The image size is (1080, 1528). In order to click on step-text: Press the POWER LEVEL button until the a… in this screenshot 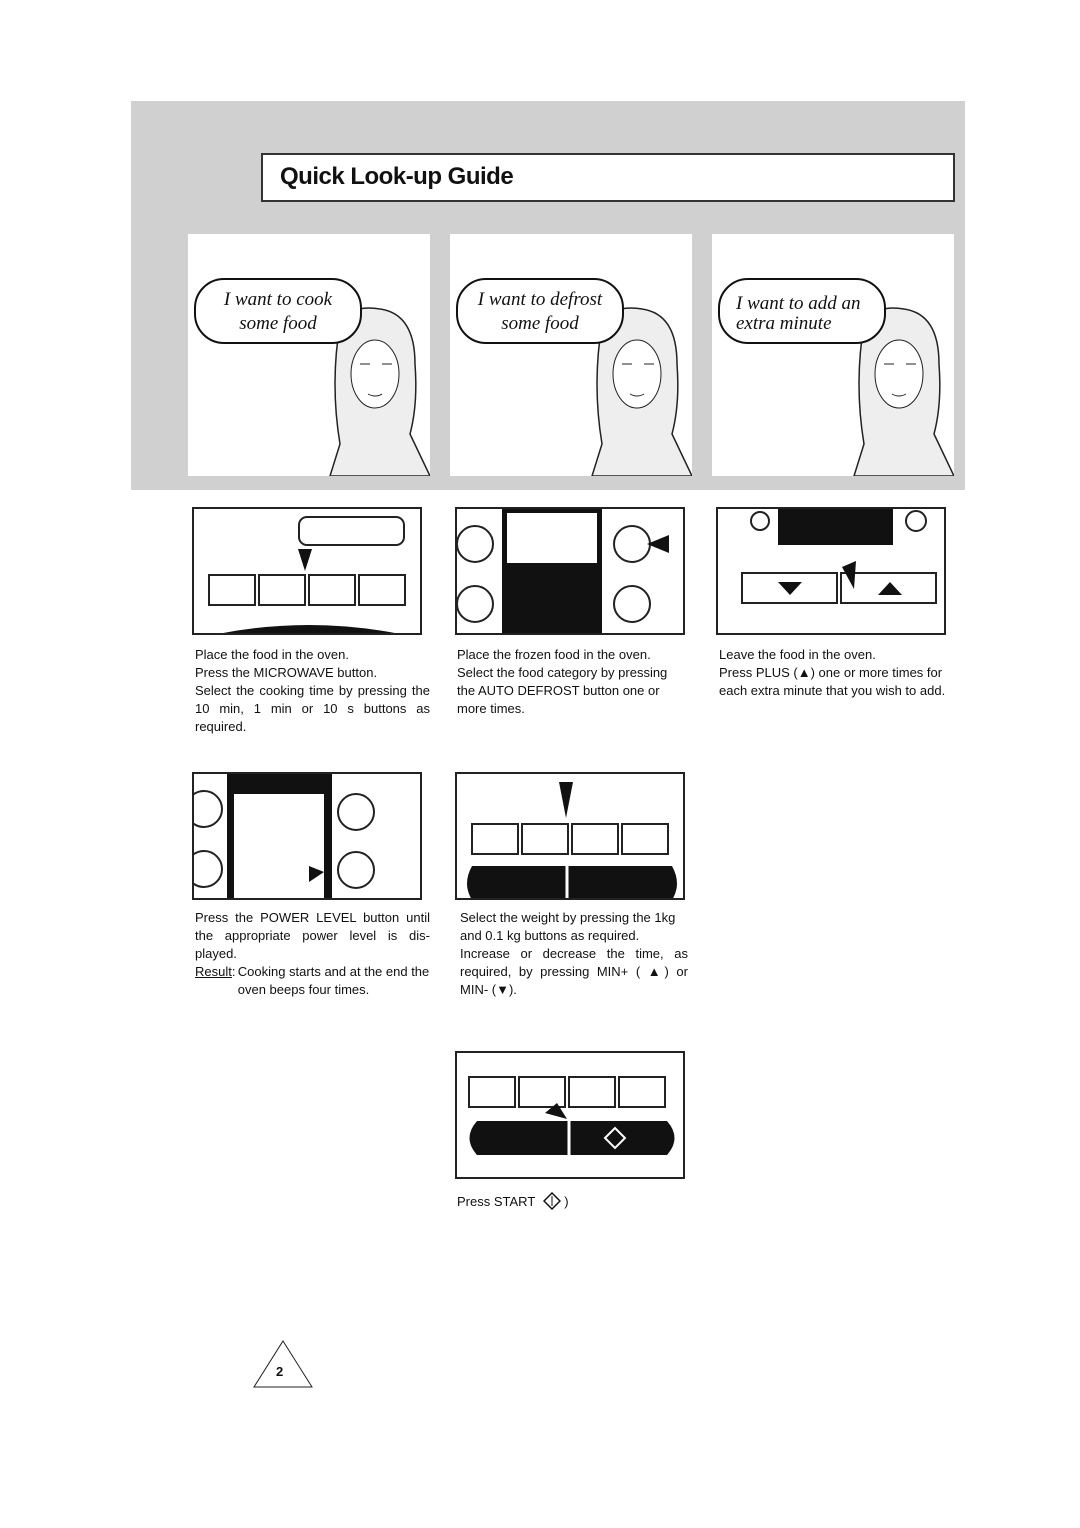, I will do `click(312, 935)`.